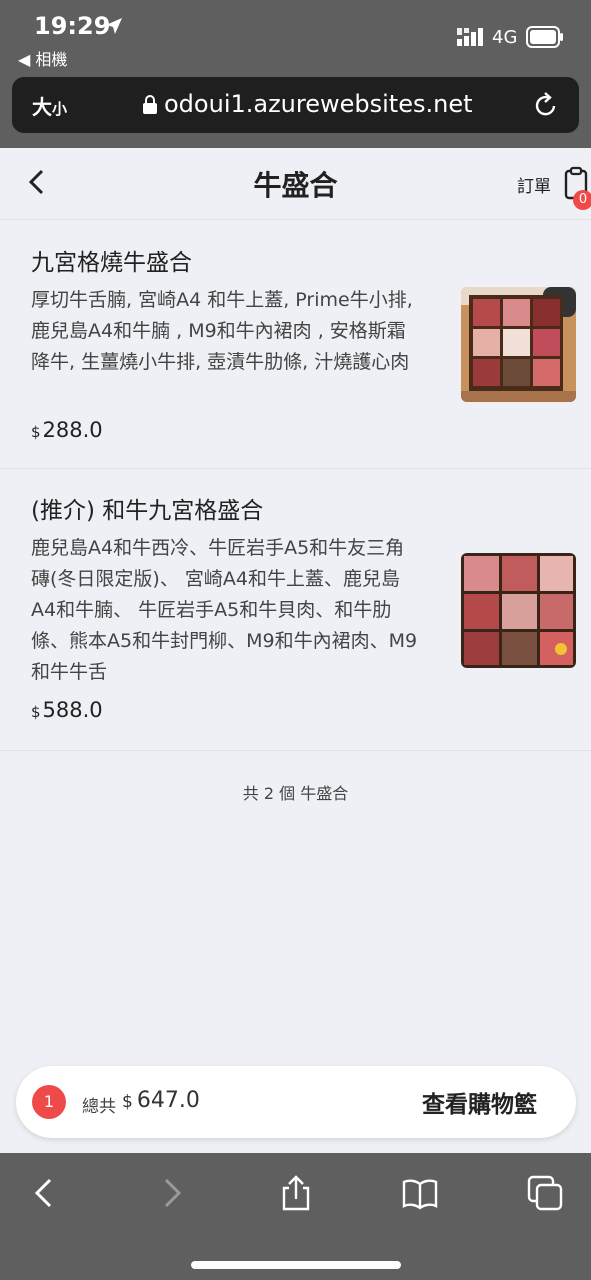 The height and width of the screenshot is (1280, 591). Describe the element at coordinates (114, 26) in the screenshot. I see `location-arrow-icon` at that location.